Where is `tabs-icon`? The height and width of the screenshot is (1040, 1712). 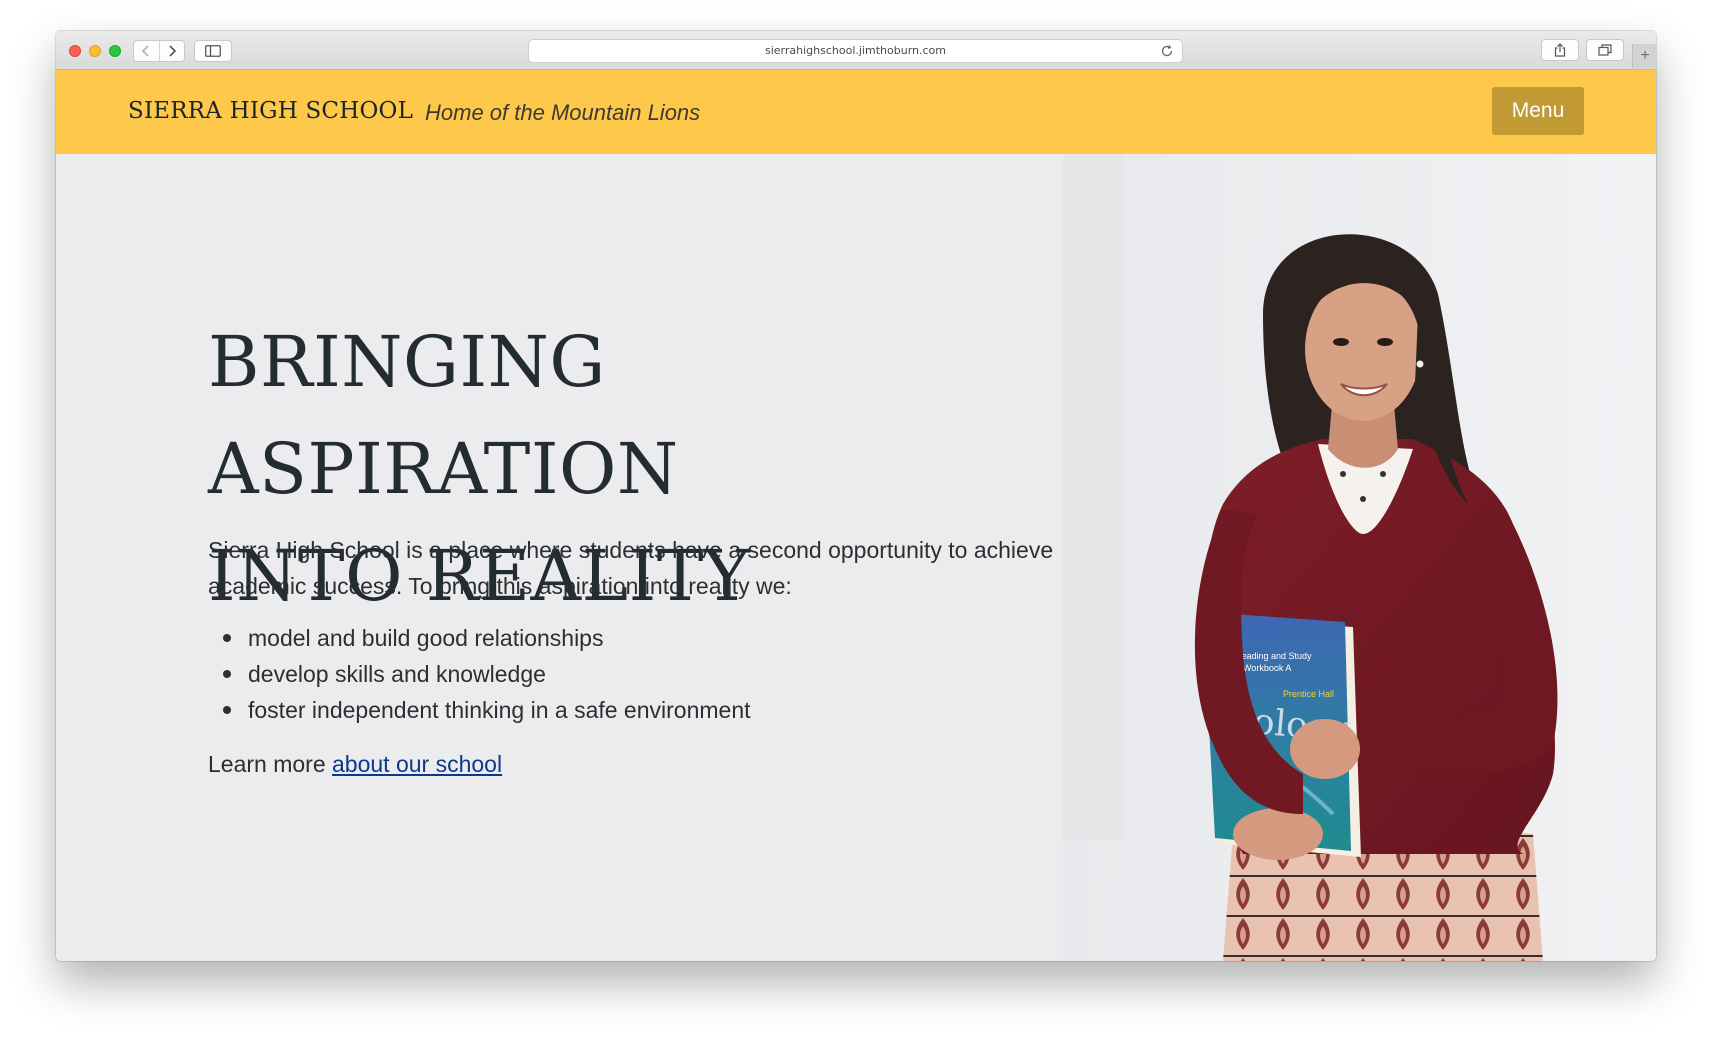
tabs-icon is located at coordinates (1605, 50).